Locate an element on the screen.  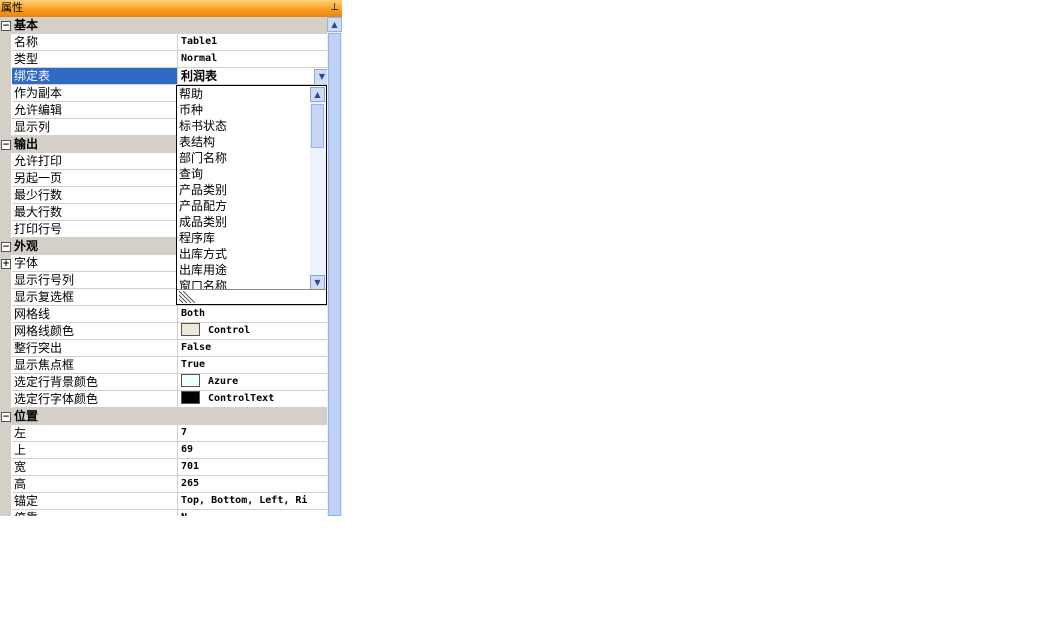
property-label: 显示行号列 is located at coordinates (94, 280).